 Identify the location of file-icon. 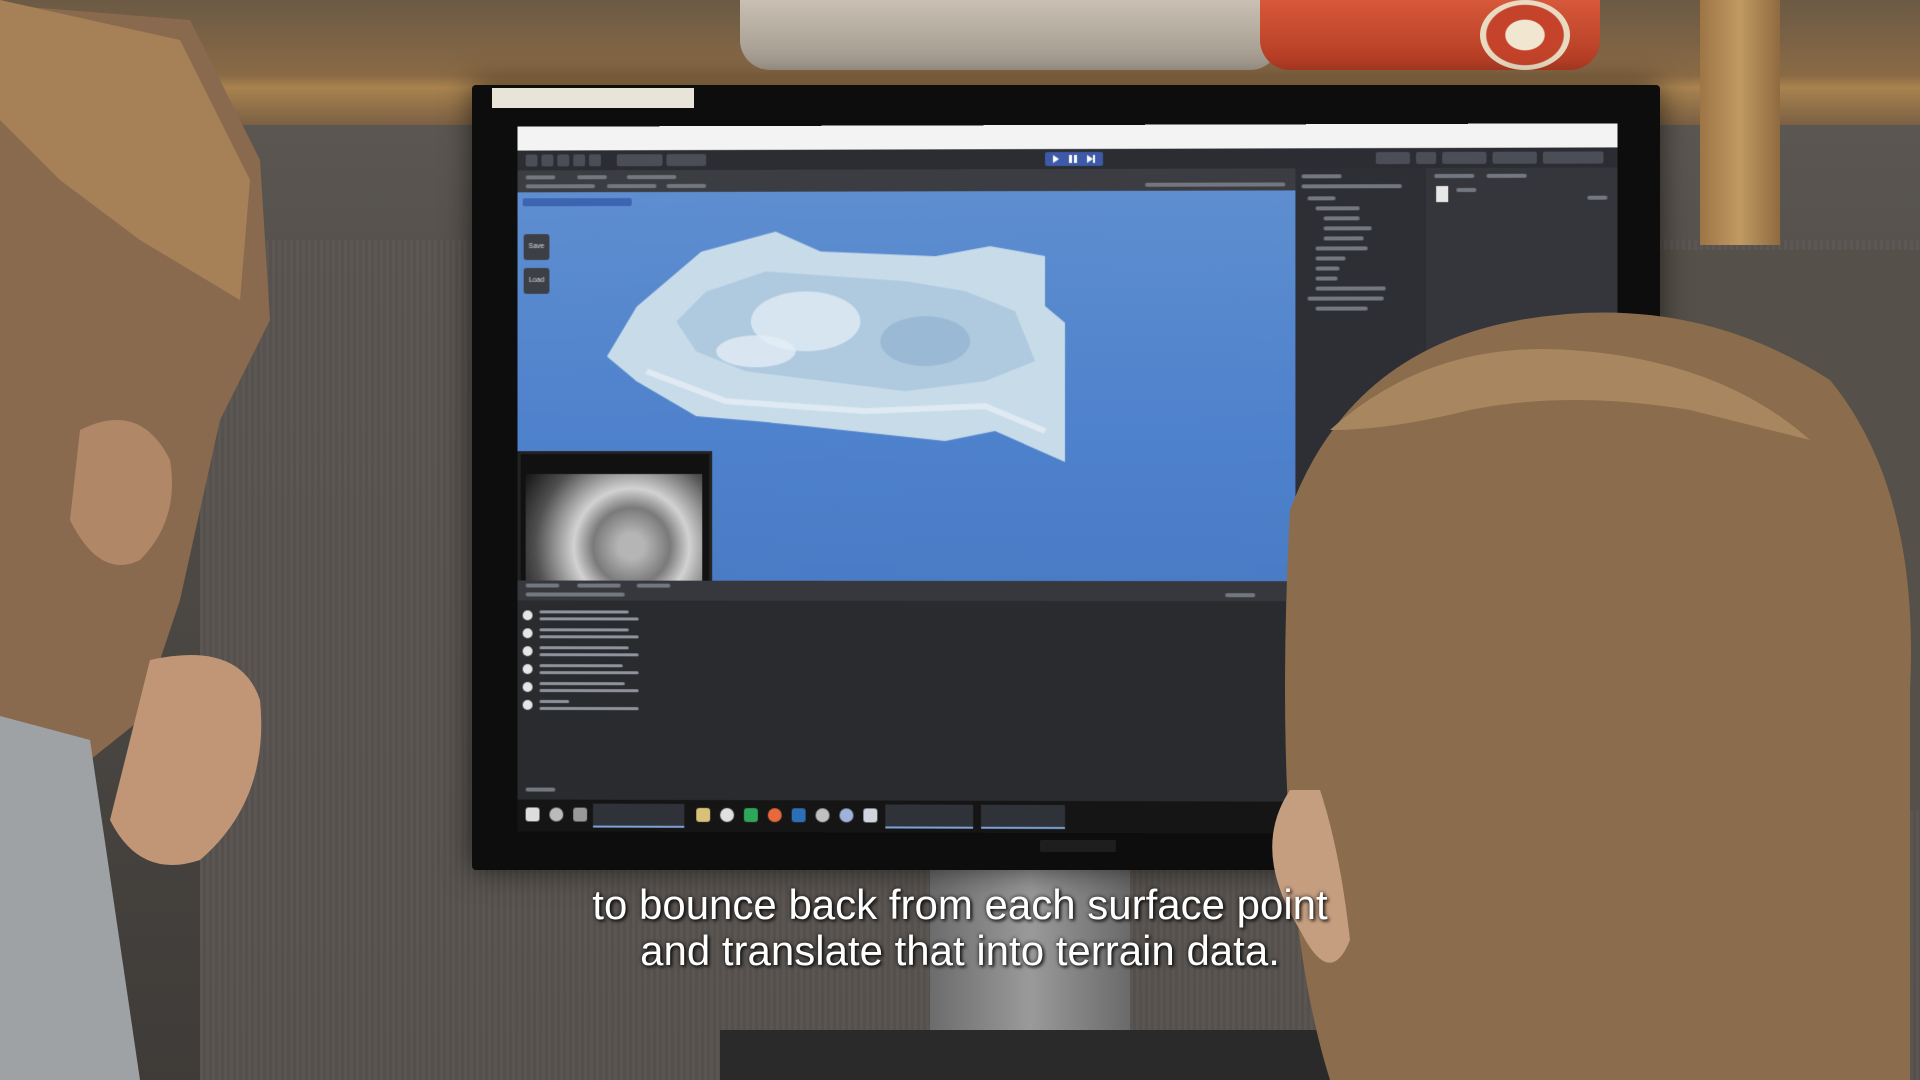
(1442, 194).